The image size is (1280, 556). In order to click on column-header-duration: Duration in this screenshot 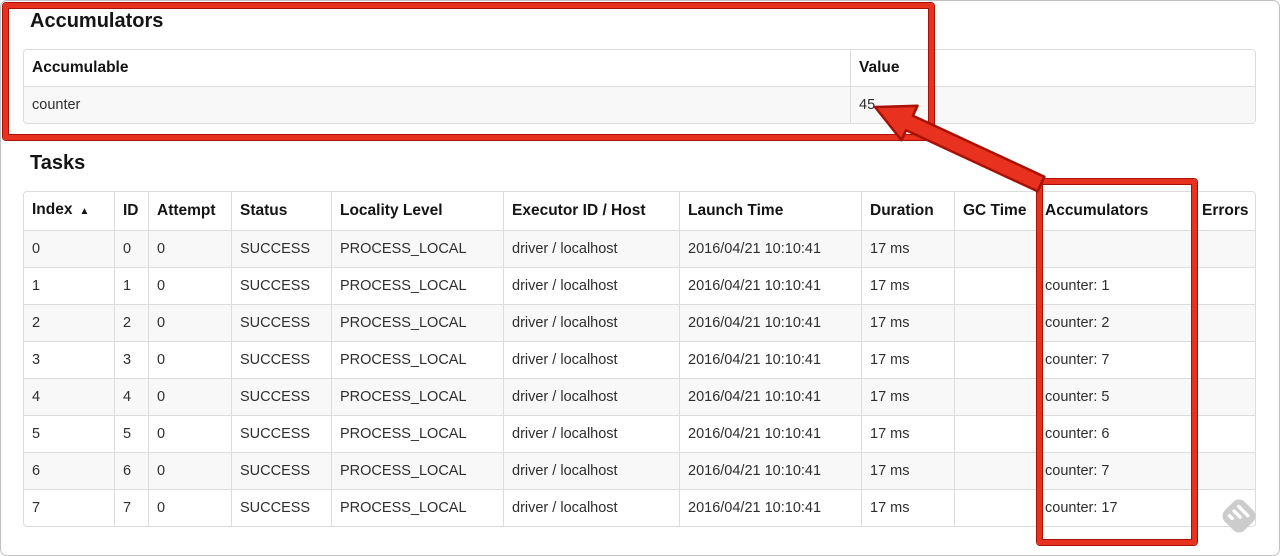, I will do `click(908, 211)`.